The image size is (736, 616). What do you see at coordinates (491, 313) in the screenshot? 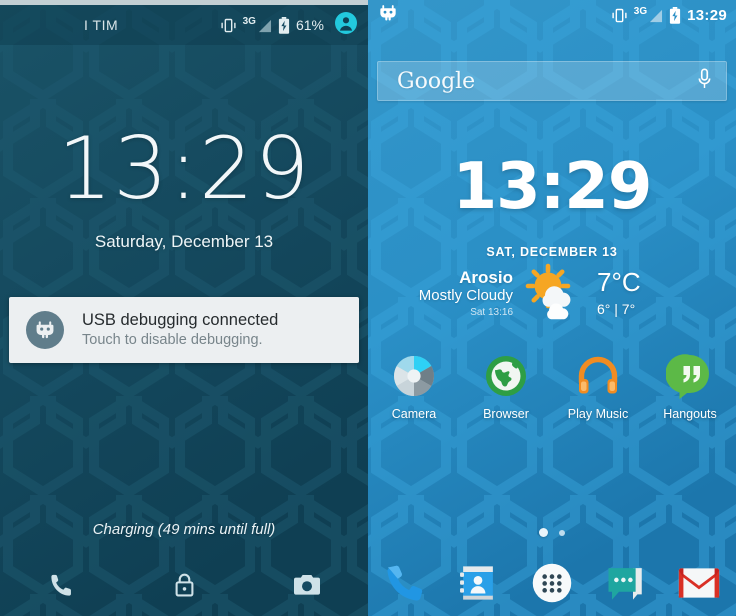
I see `weather-updated-time: Sat 13:16` at bounding box center [491, 313].